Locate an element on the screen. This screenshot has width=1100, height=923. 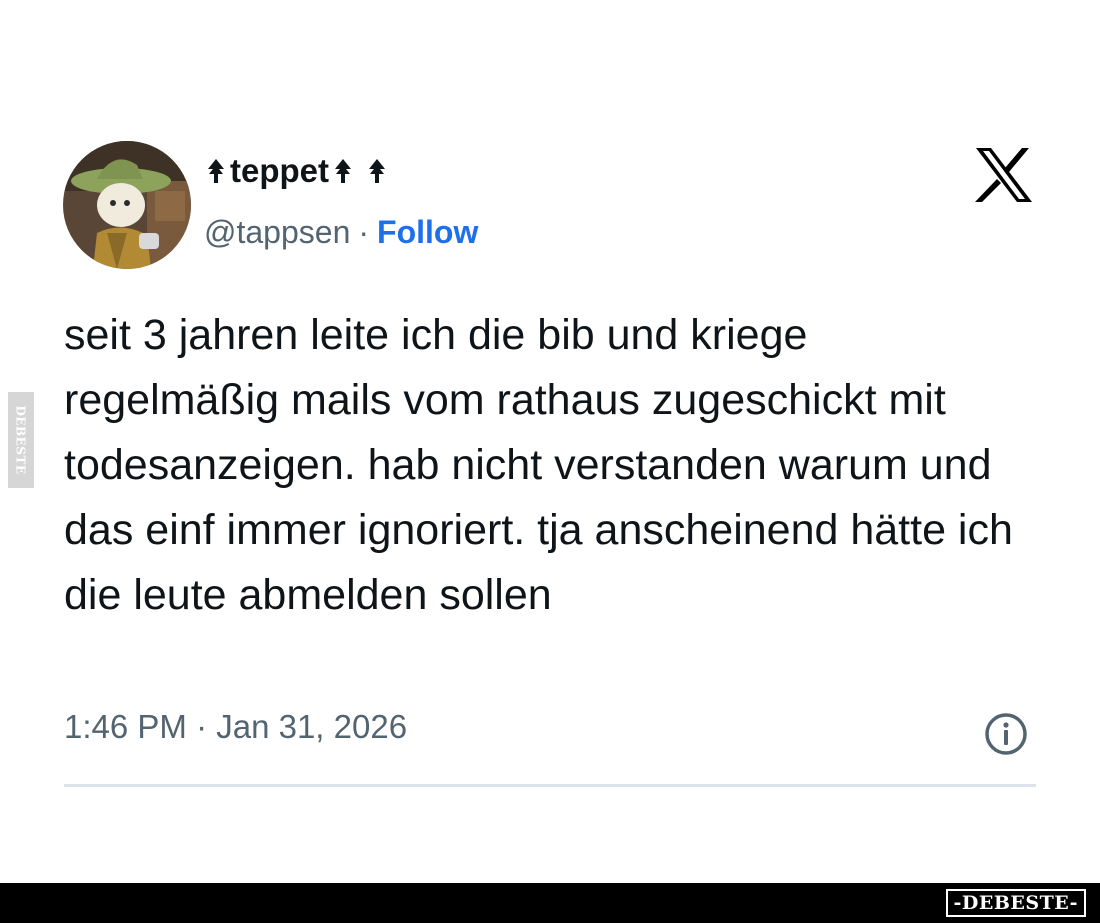
divider is located at coordinates (550, 785).